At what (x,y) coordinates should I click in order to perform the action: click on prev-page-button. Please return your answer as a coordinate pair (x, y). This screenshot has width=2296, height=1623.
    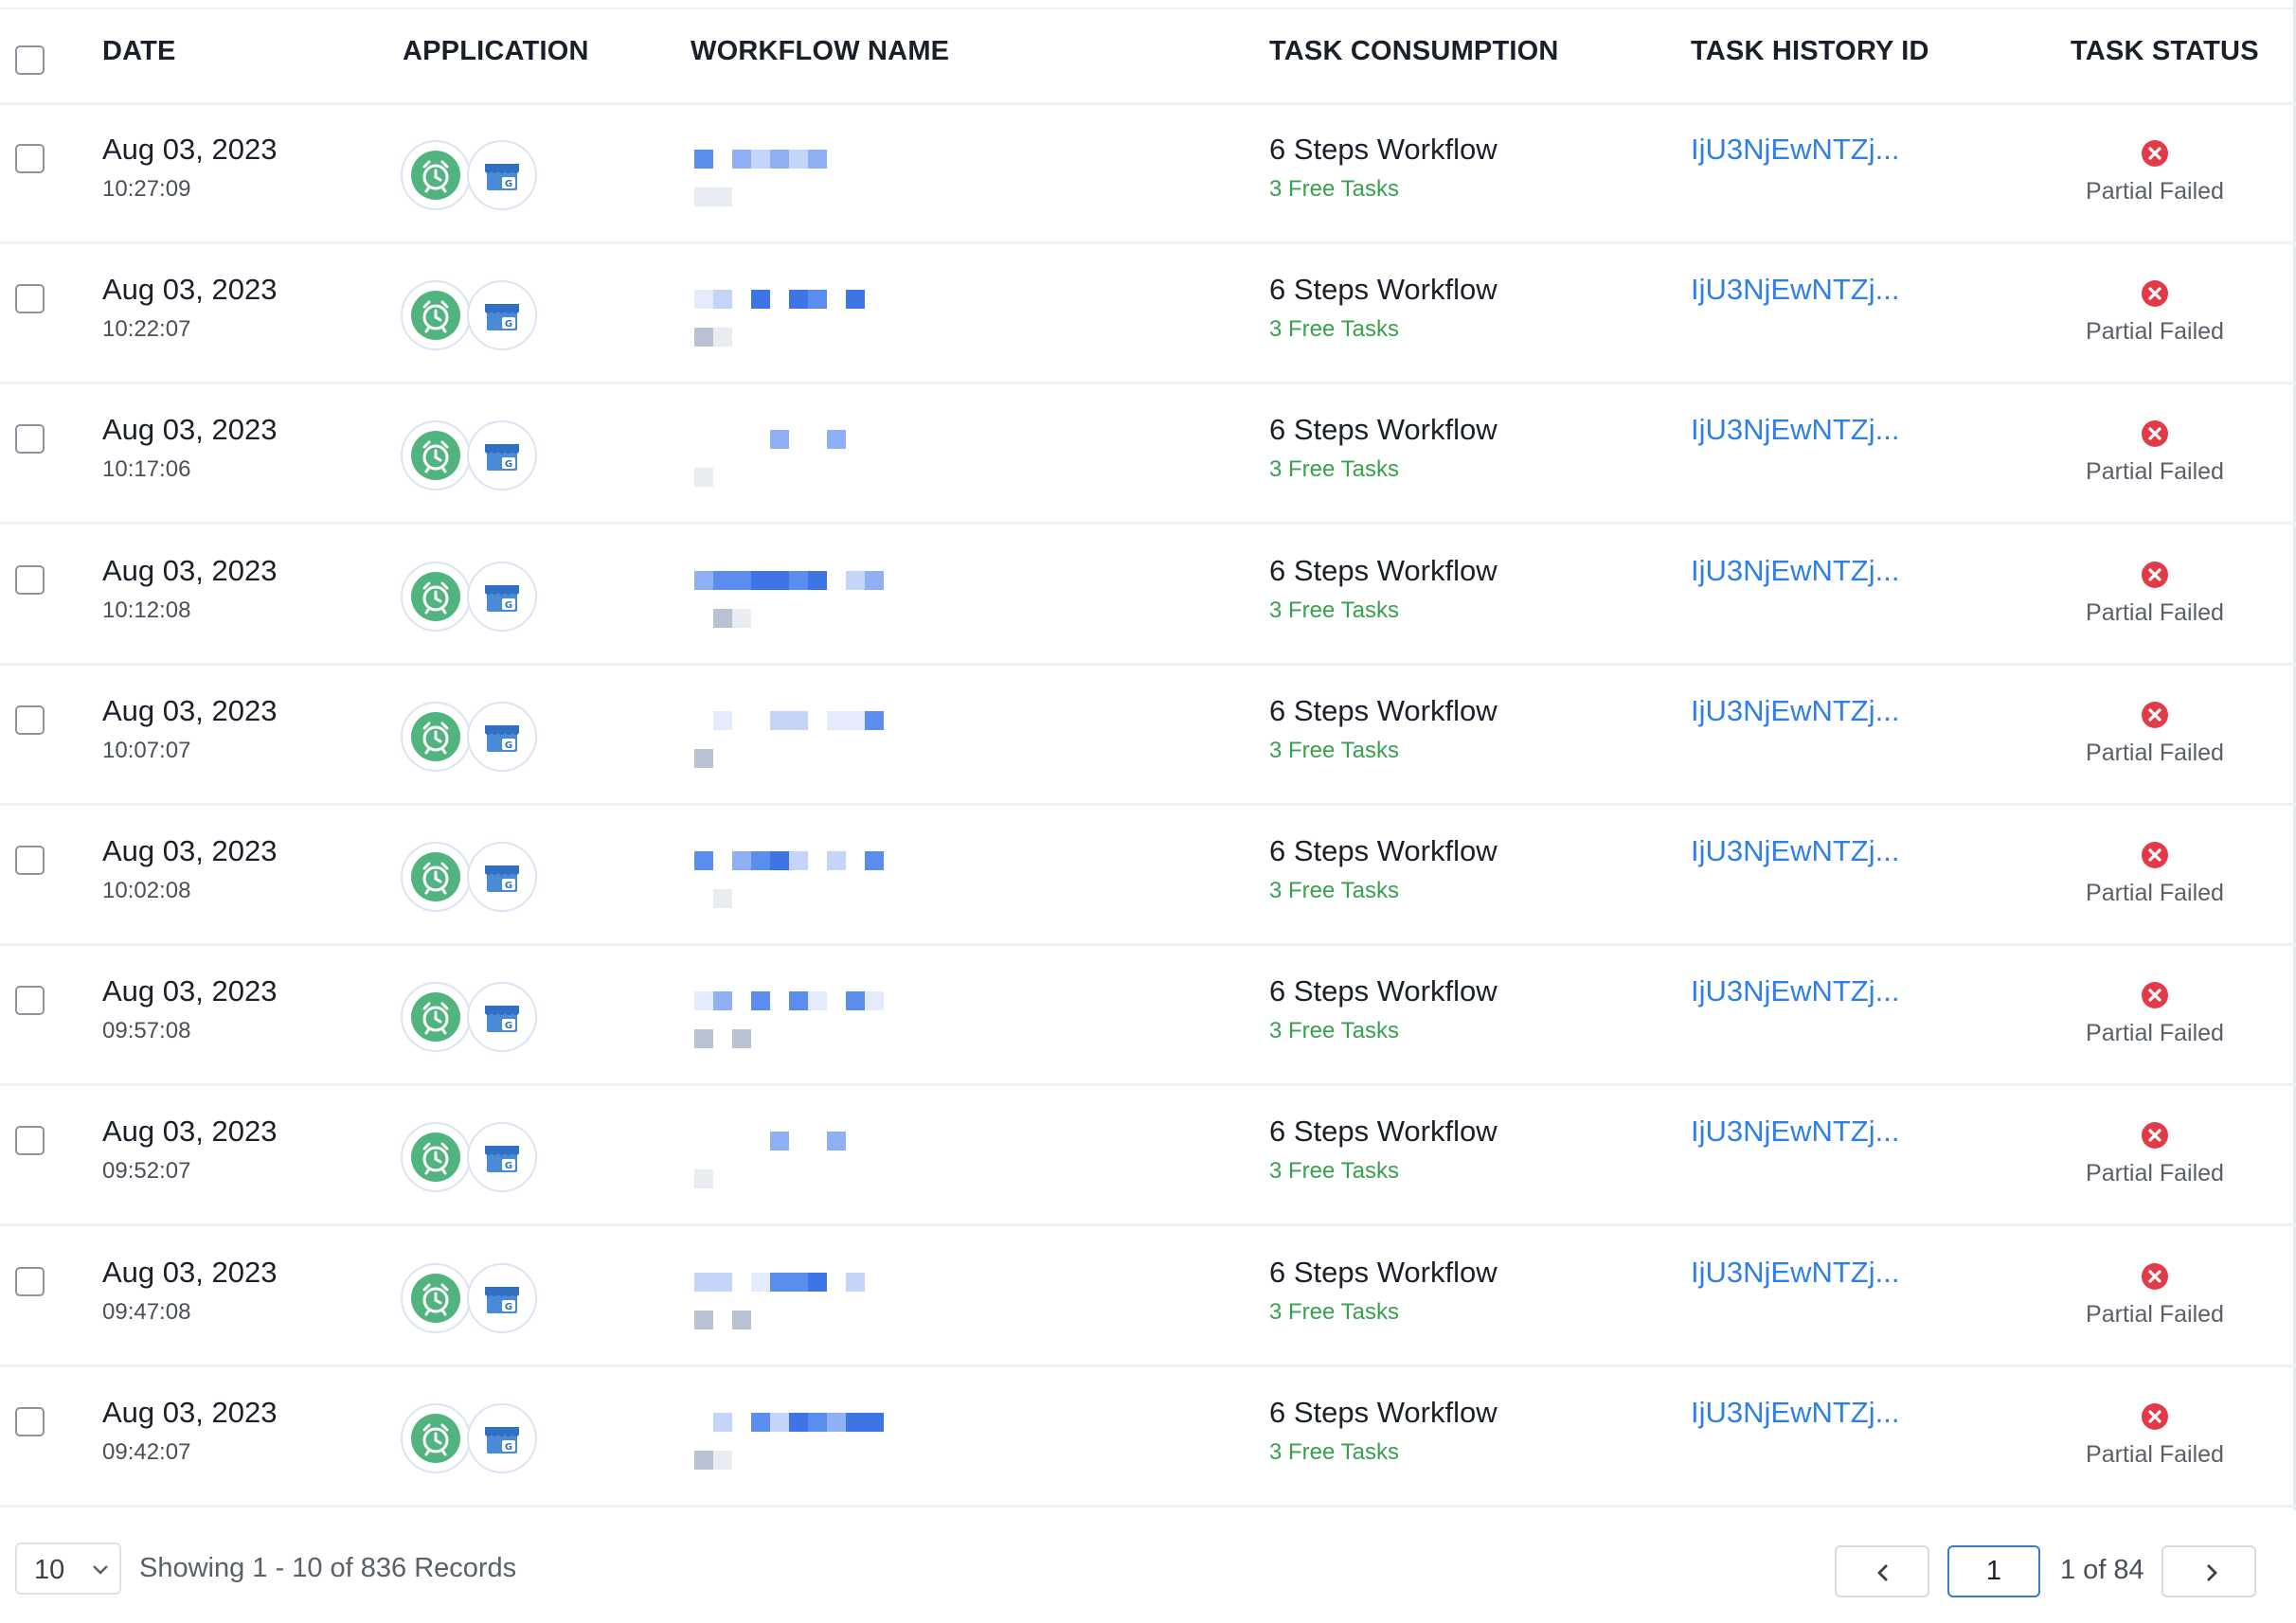
    Looking at the image, I should click on (1882, 1571).